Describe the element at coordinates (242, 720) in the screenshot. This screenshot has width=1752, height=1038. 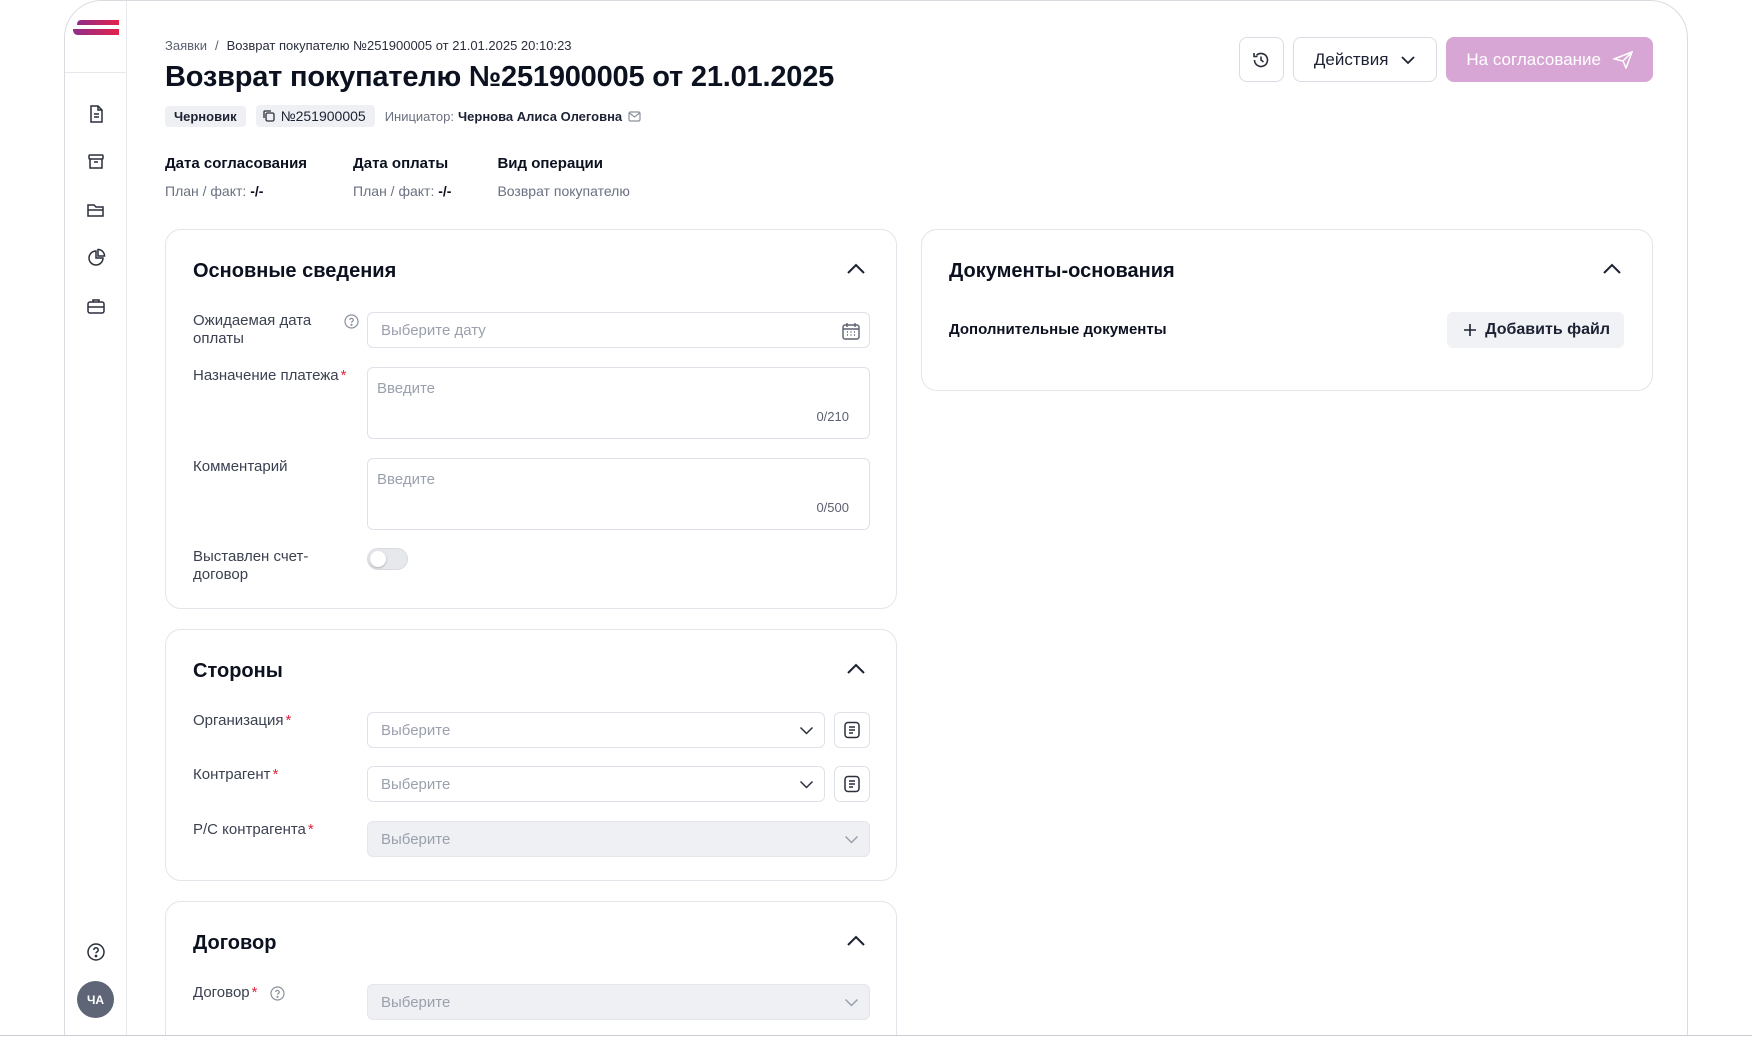
I see `organization-label: Организация *` at that location.